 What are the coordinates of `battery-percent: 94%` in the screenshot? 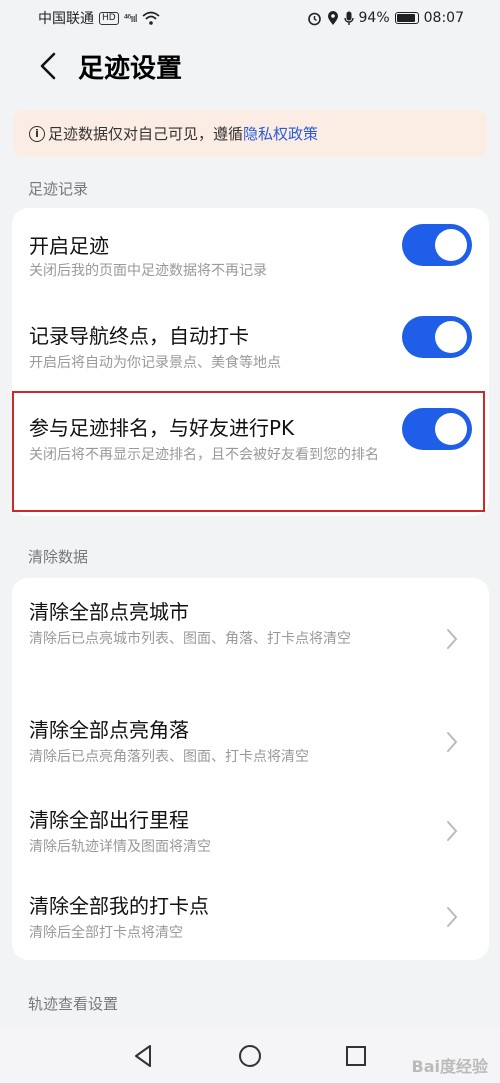 It's located at (374, 18).